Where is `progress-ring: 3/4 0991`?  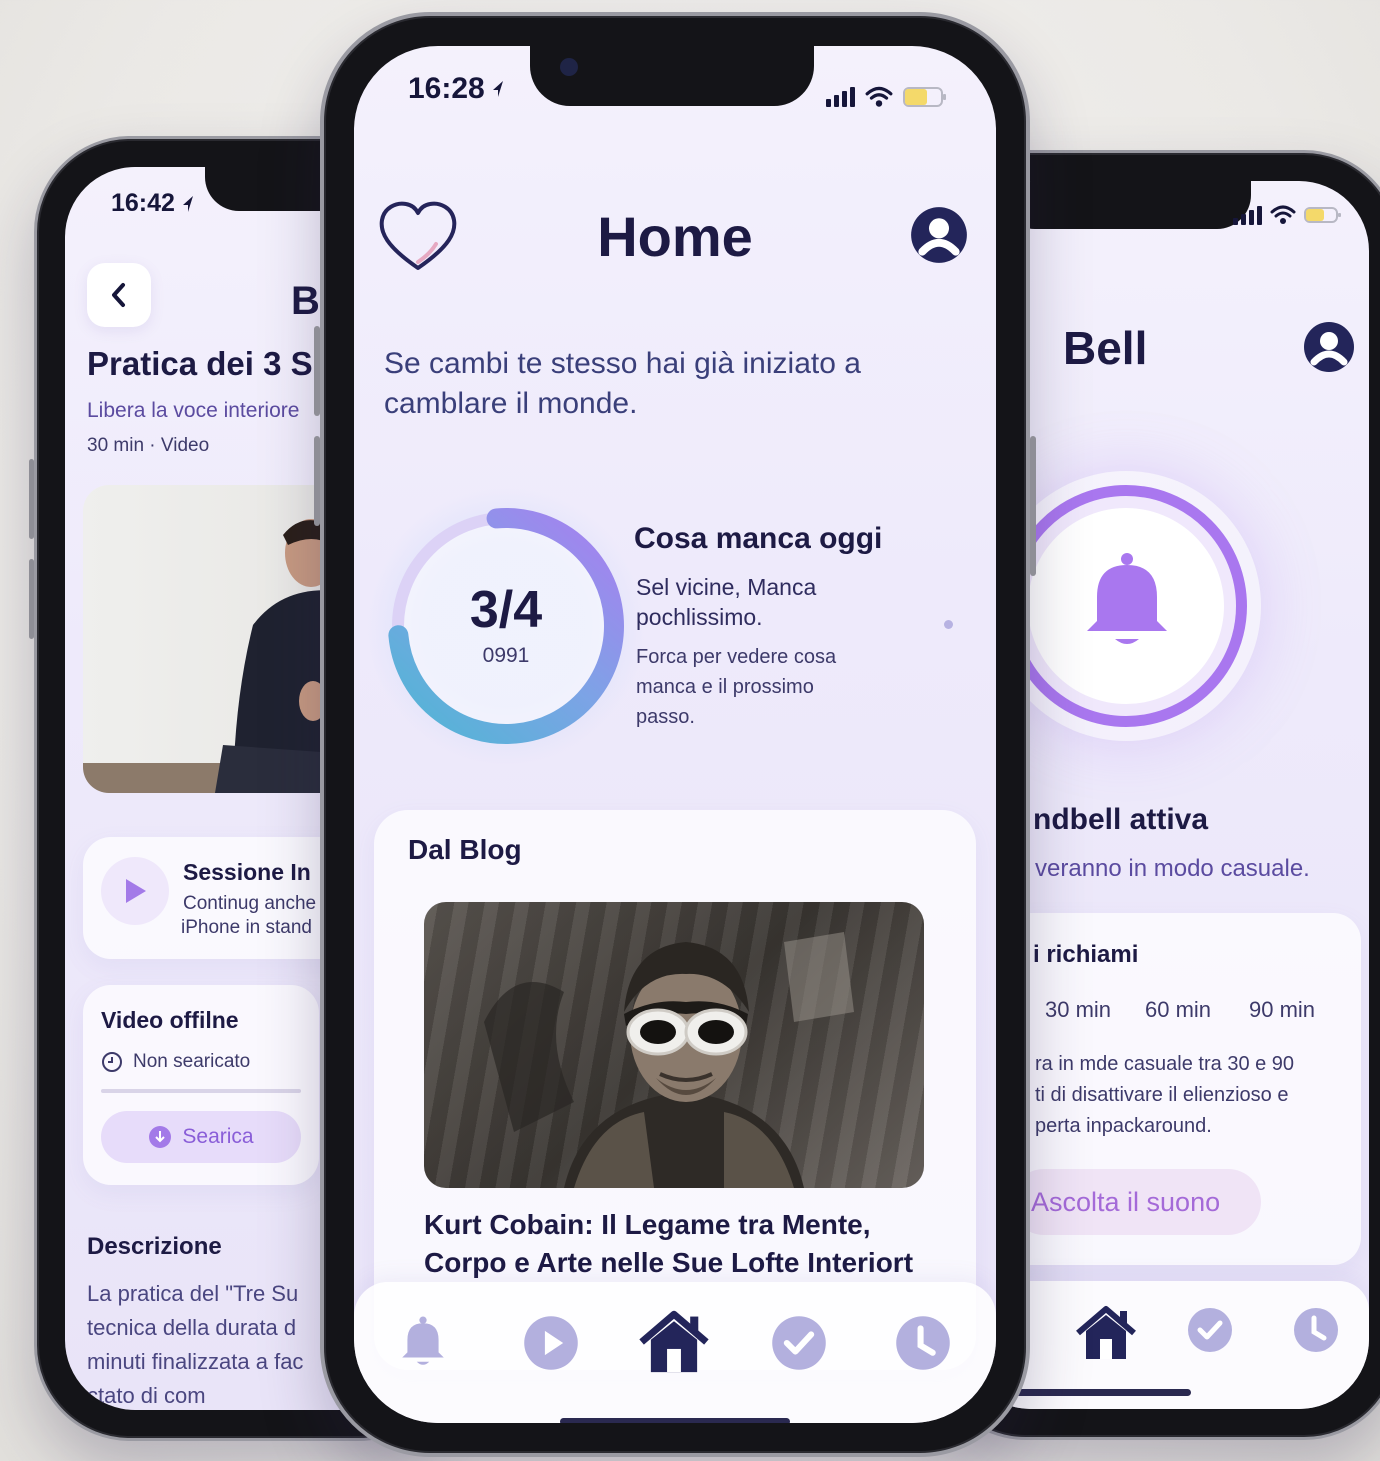
progress-ring: 3/4 0991 is located at coordinates (506, 626).